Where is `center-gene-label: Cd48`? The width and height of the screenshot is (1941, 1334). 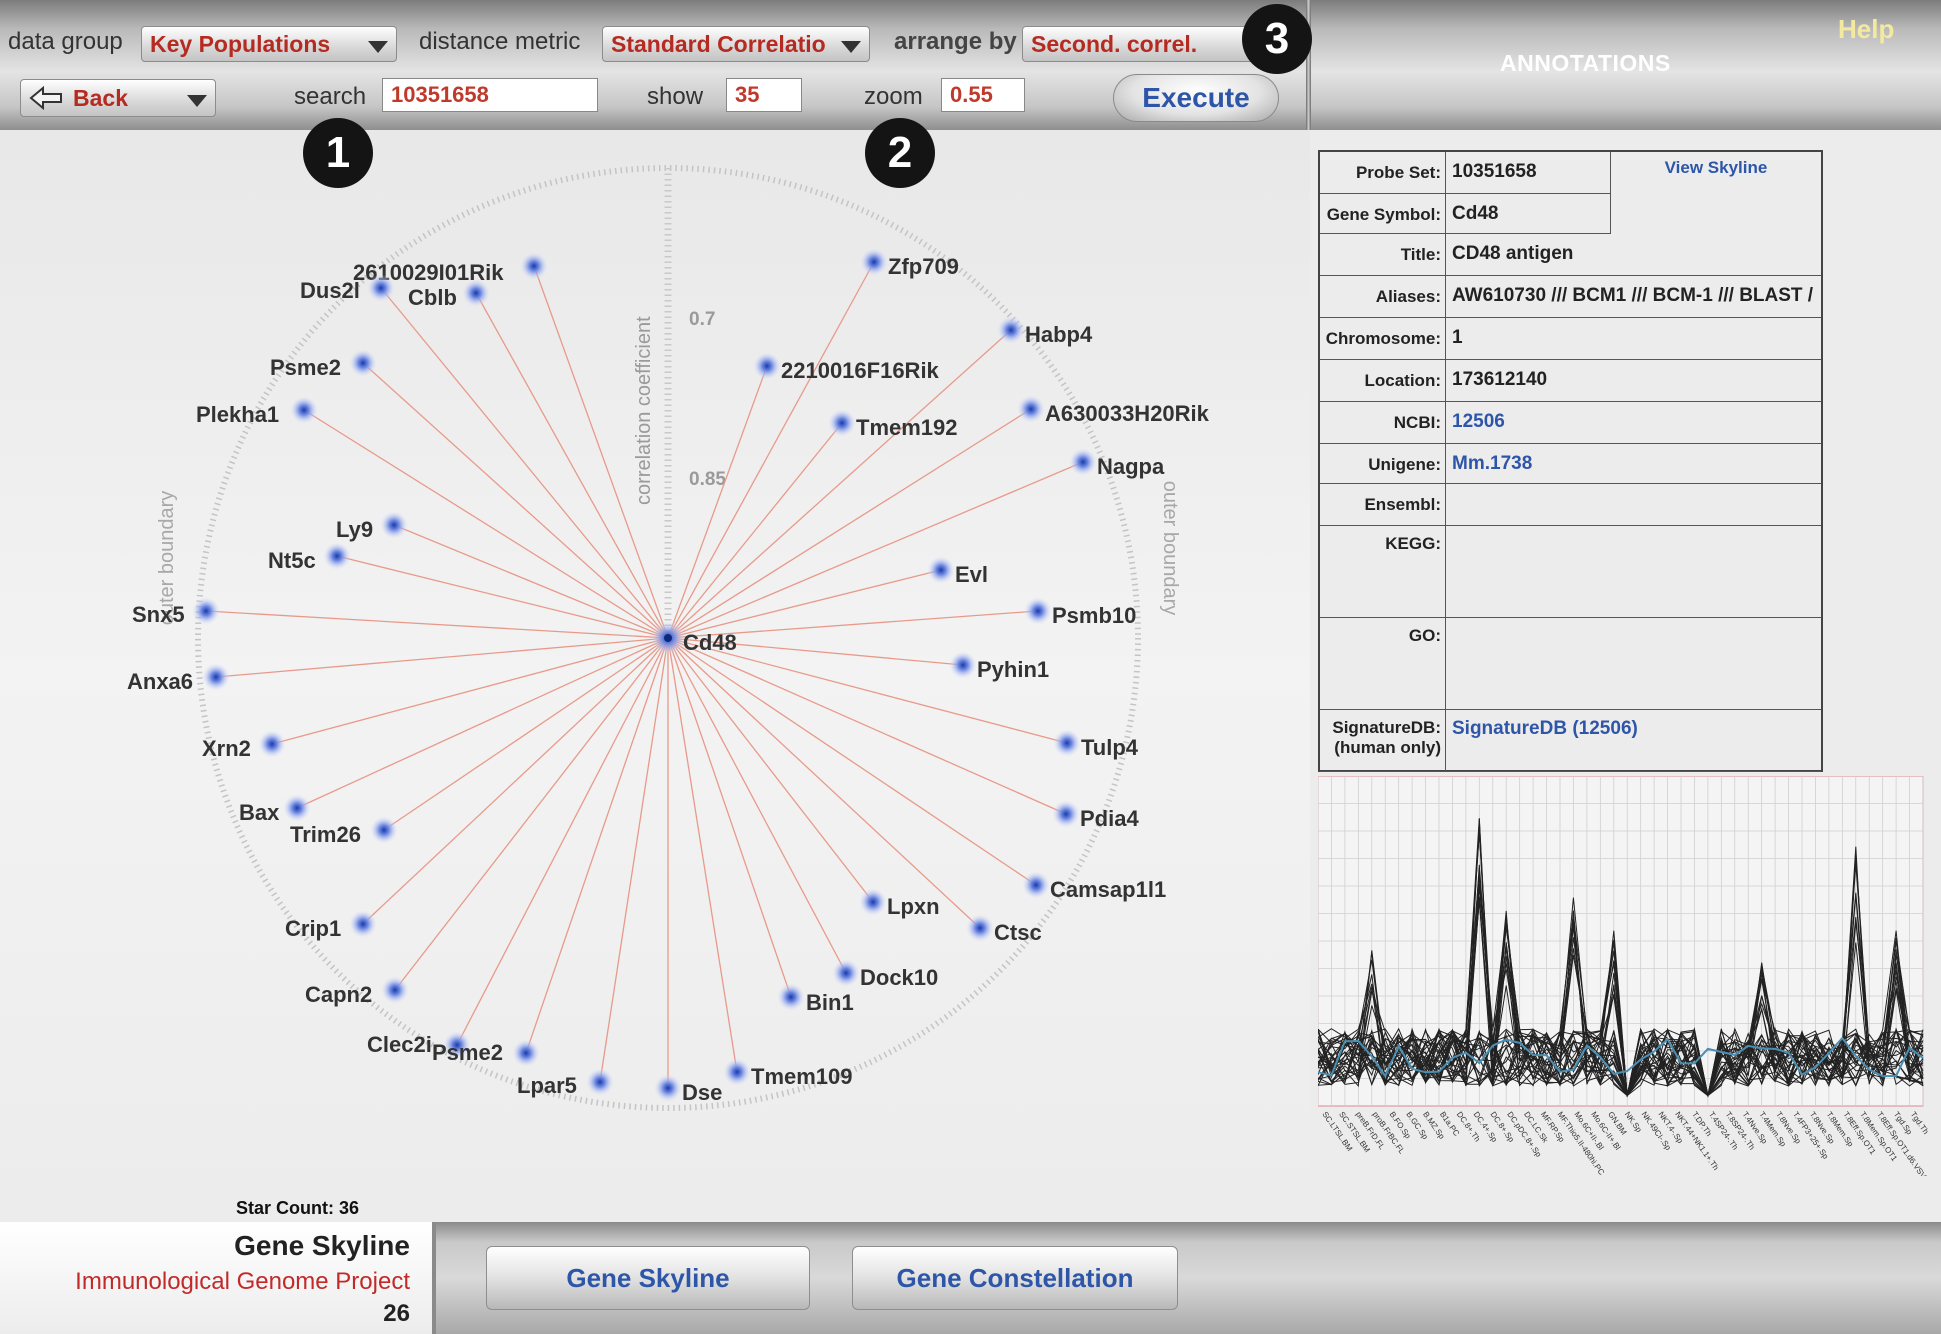 center-gene-label: Cd48 is located at coordinates (710, 642).